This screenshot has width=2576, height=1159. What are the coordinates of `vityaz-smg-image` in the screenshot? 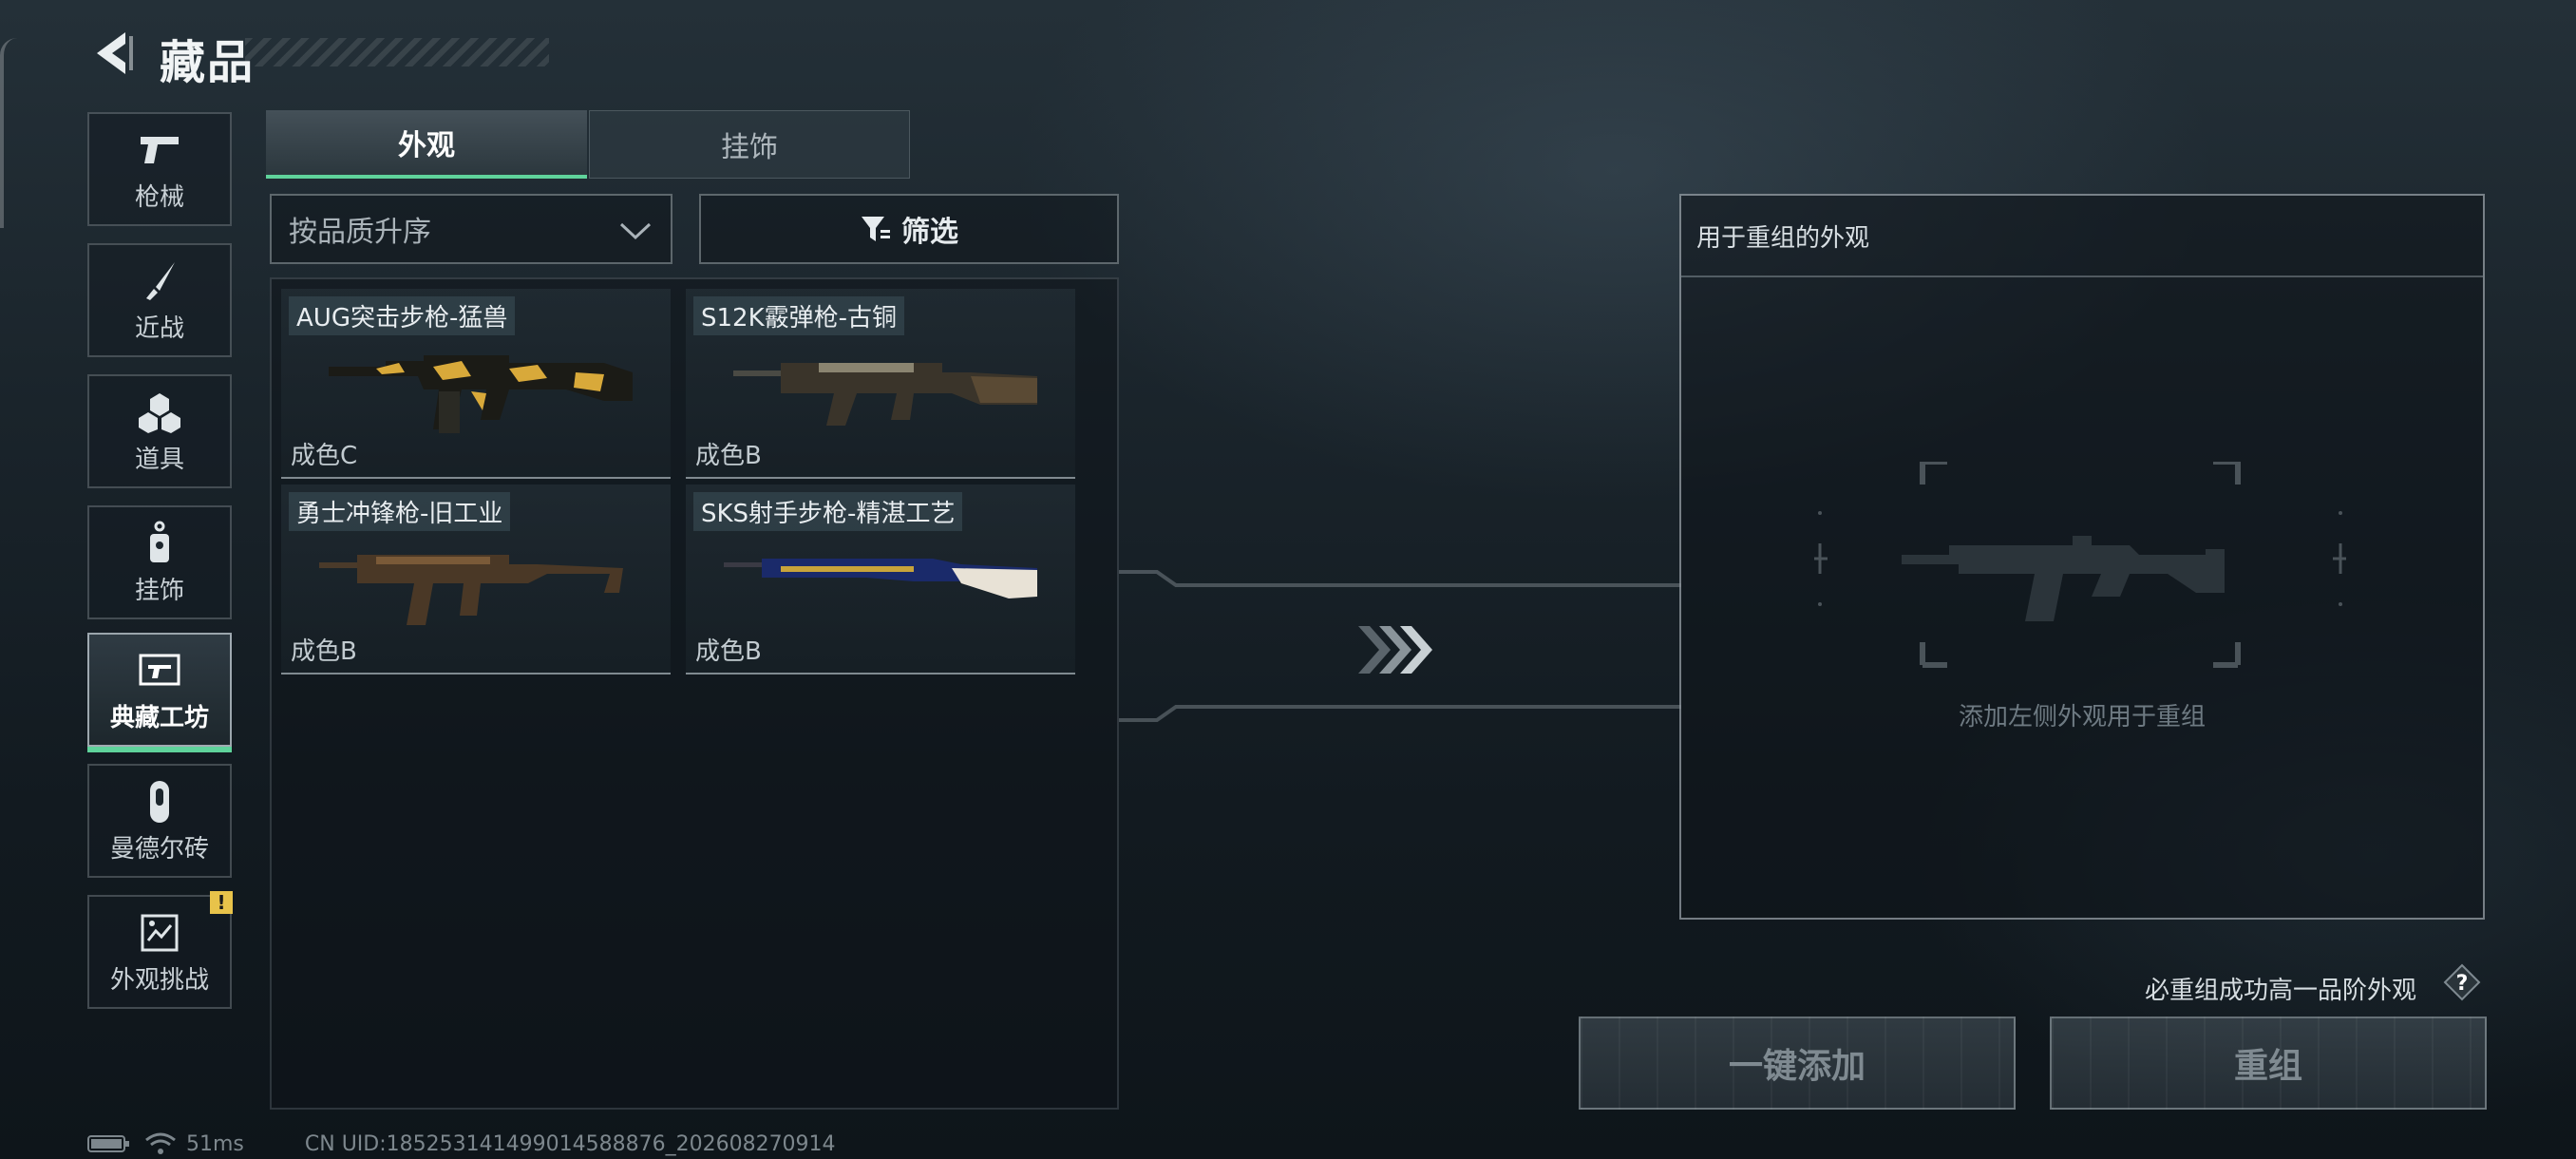 It's located at (471, 590).